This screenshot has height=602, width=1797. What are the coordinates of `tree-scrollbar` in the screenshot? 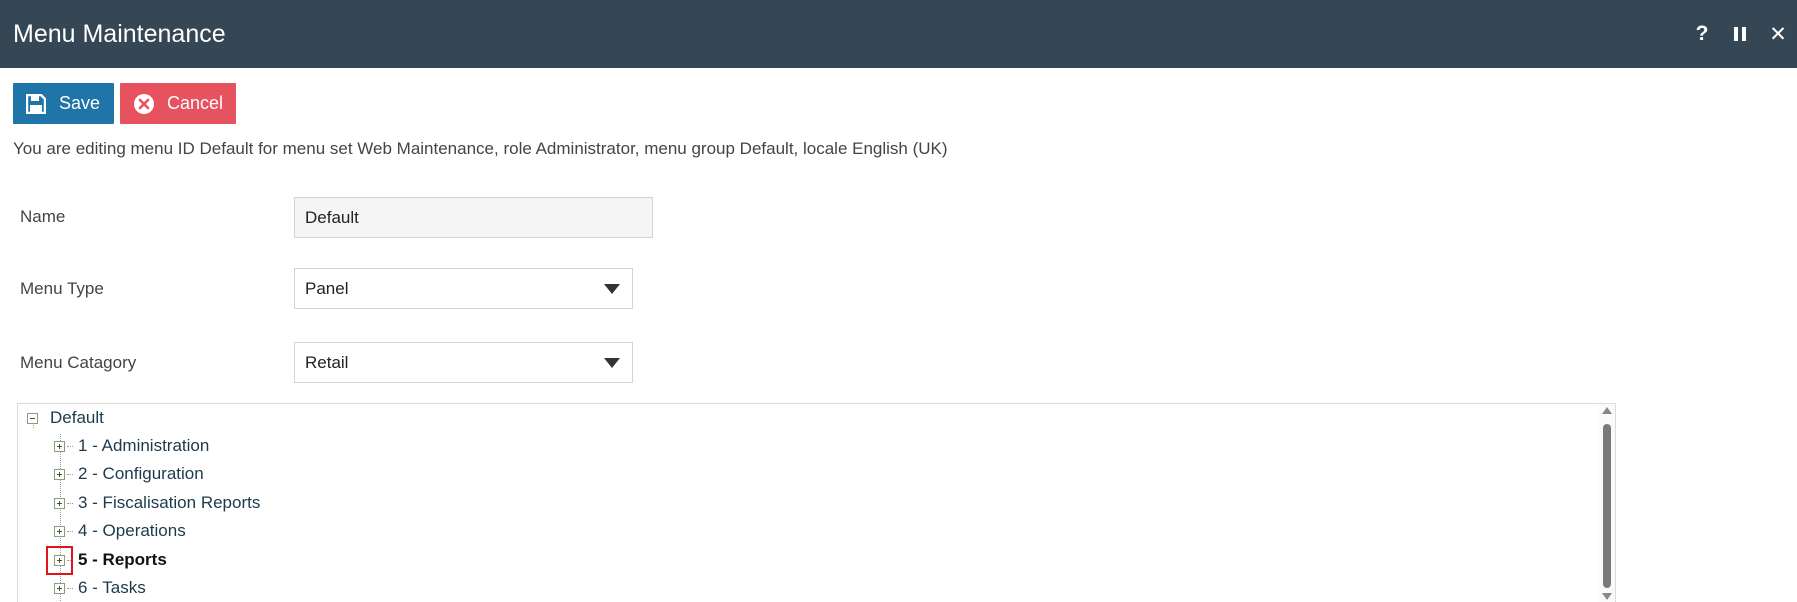 It's located at (1607, 503).